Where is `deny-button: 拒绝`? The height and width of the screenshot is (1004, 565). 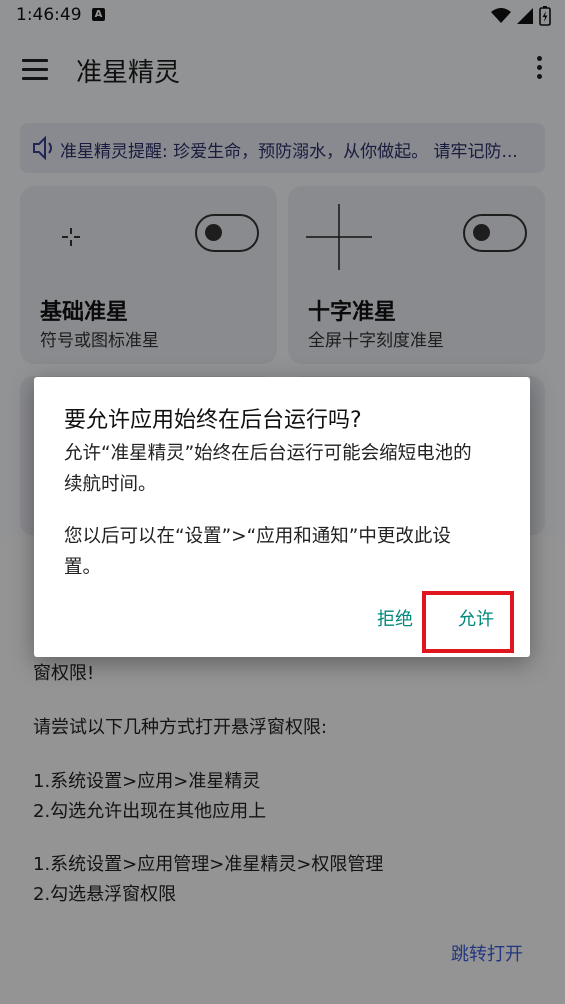 deny-button: 拒绝 is located at coordinates (395, 618).